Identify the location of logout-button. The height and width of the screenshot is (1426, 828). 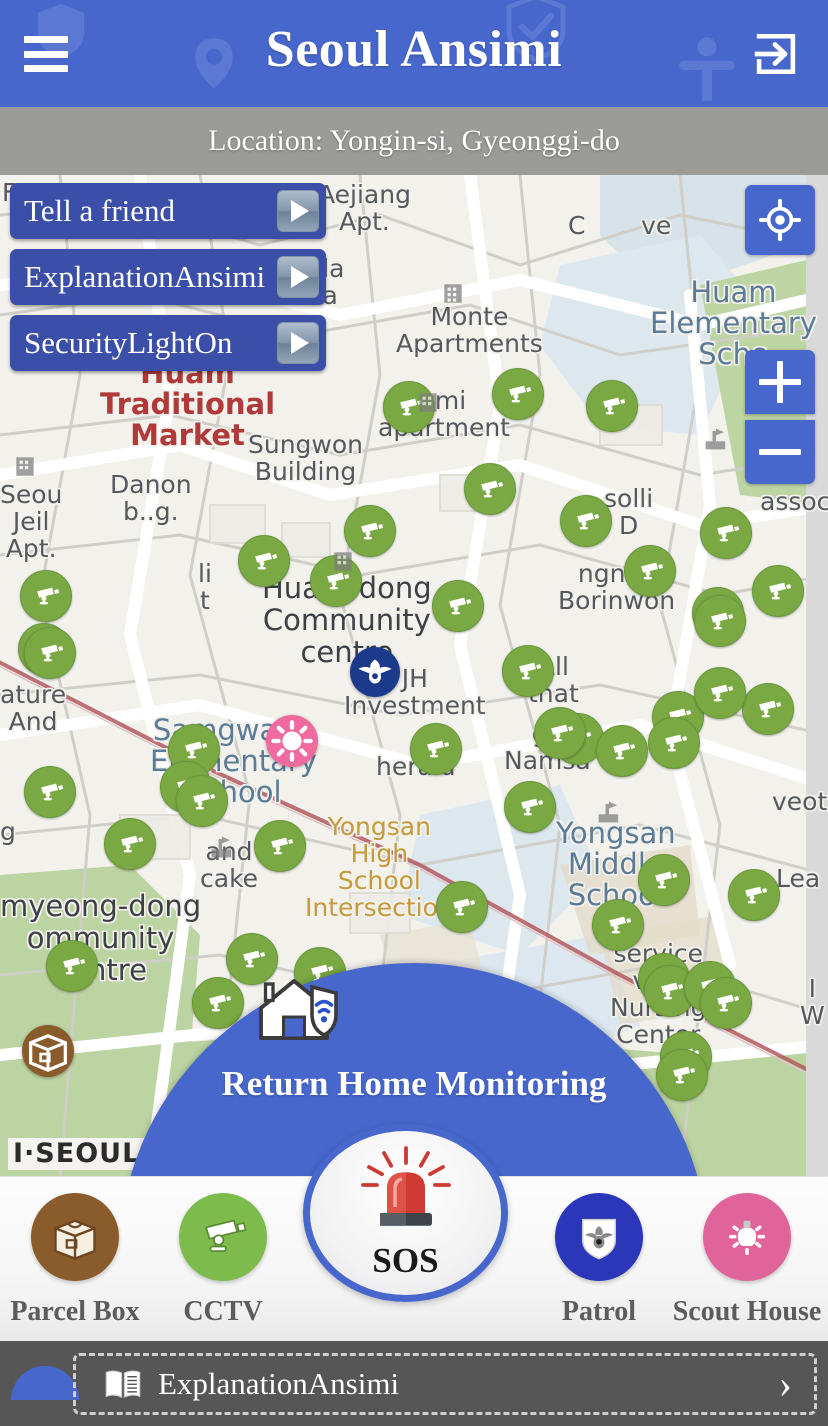
(776, 54).